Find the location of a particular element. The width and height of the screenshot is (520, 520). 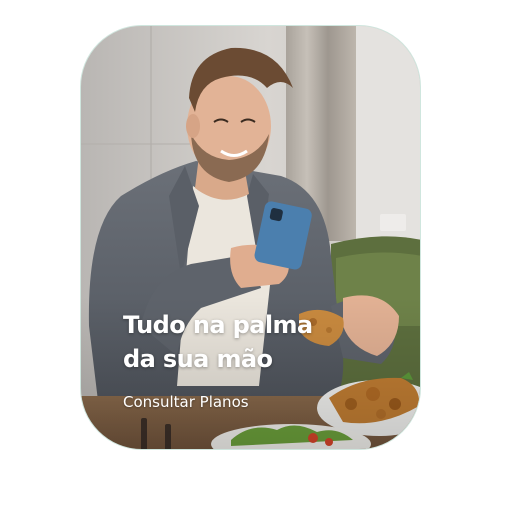

banner-headline: Tudo na palma da sua mão is located at coordinates (218, 342).